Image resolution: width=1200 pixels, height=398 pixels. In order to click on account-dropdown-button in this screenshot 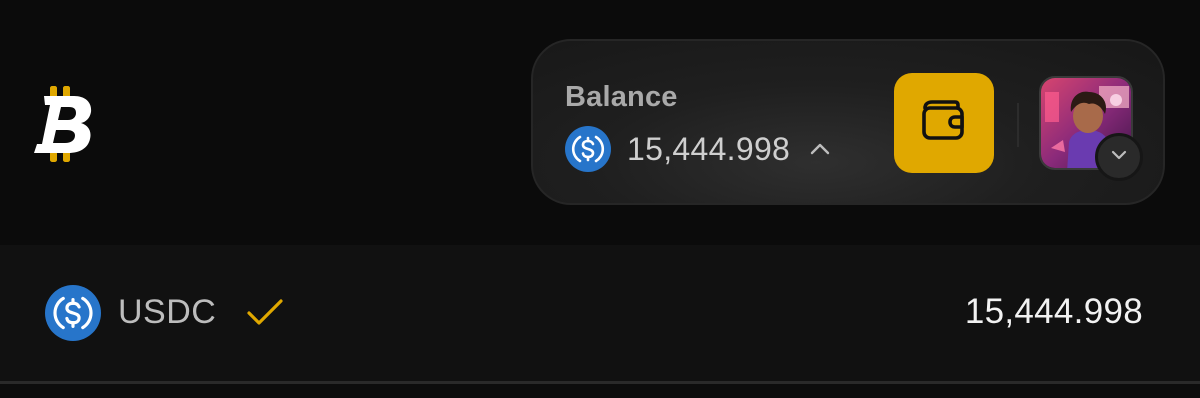, I will do `click(1119, 157)`.